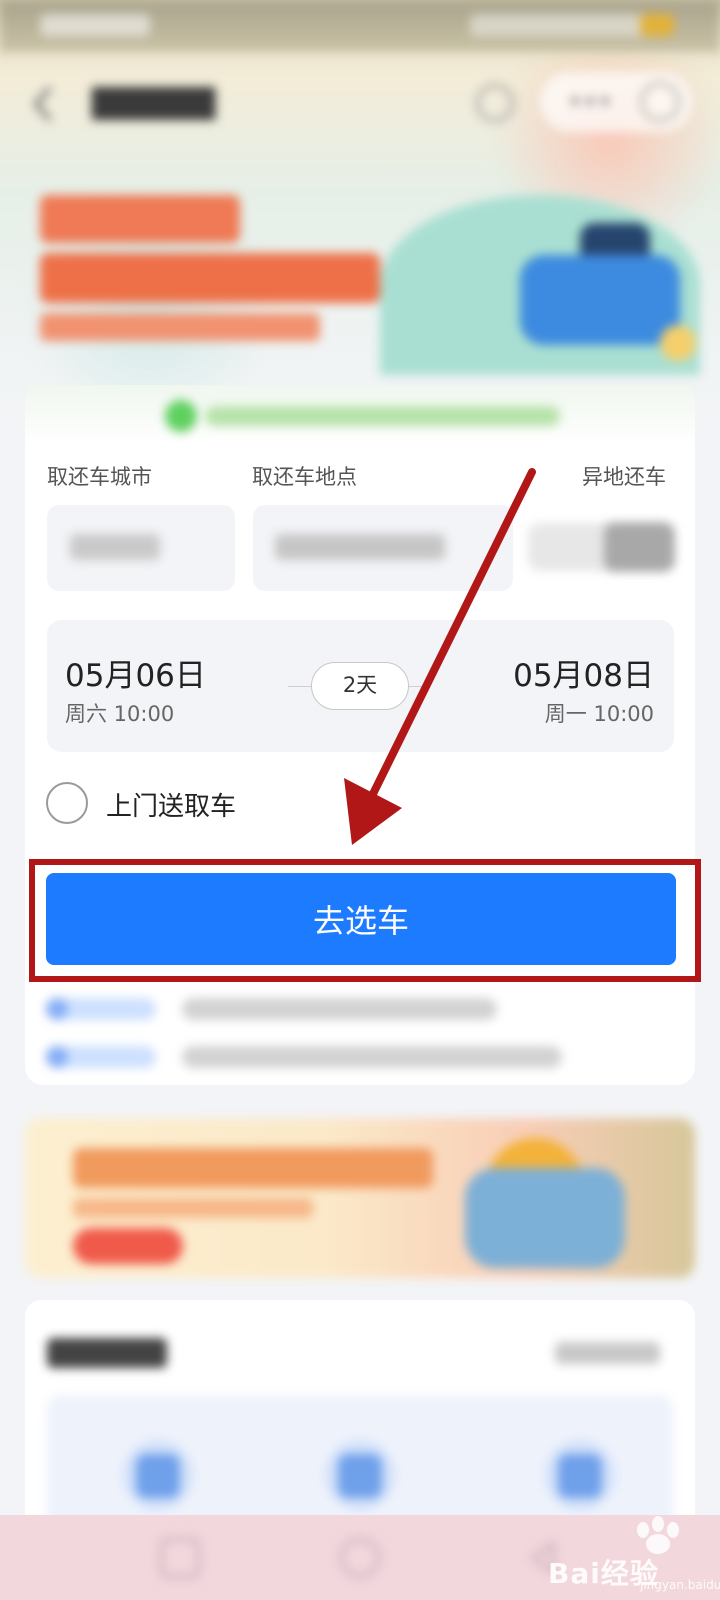 This screenshot has height=1600, width=720. I want to click on recent-apps-icon, so click(180, 1558).